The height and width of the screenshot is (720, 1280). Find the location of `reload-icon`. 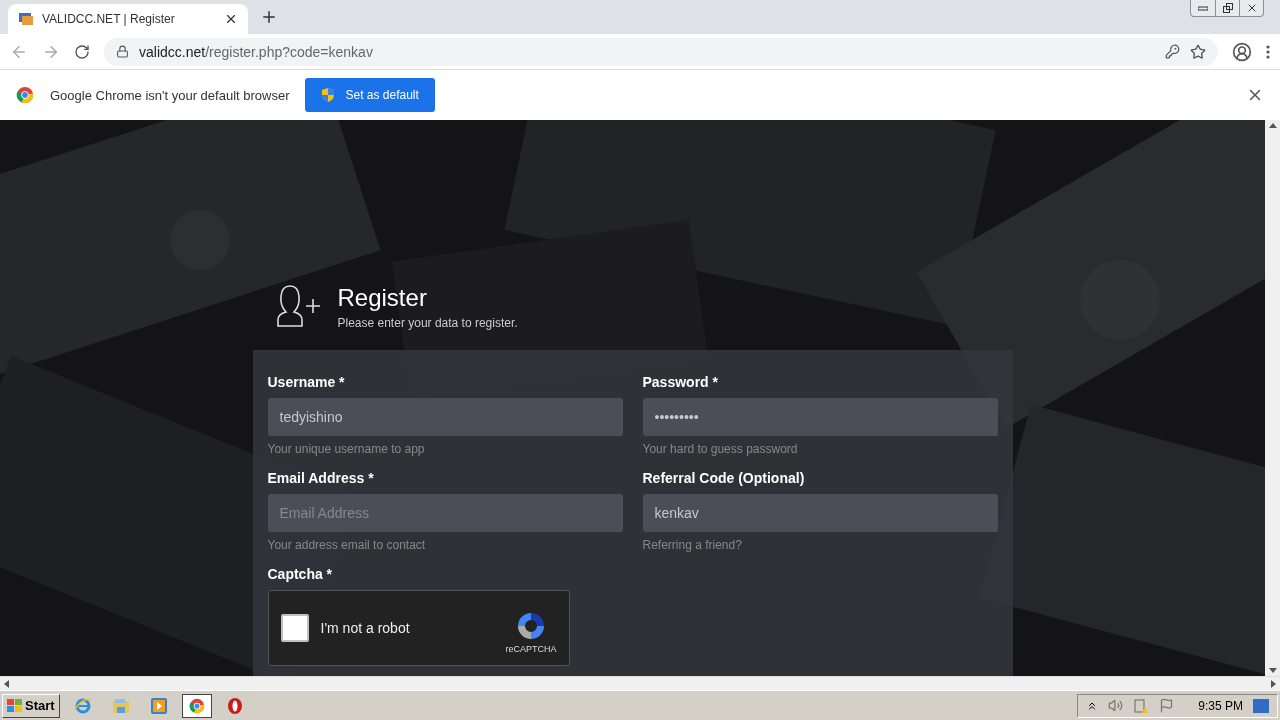

reload-icon is located at coordinates (82, 51).